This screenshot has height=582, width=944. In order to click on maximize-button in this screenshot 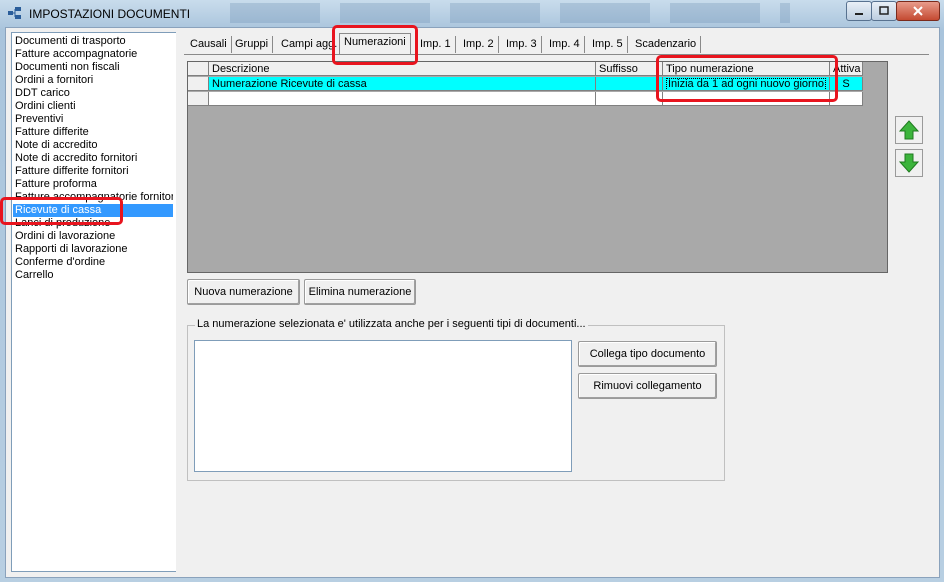, I will do `click(884, 11)`.